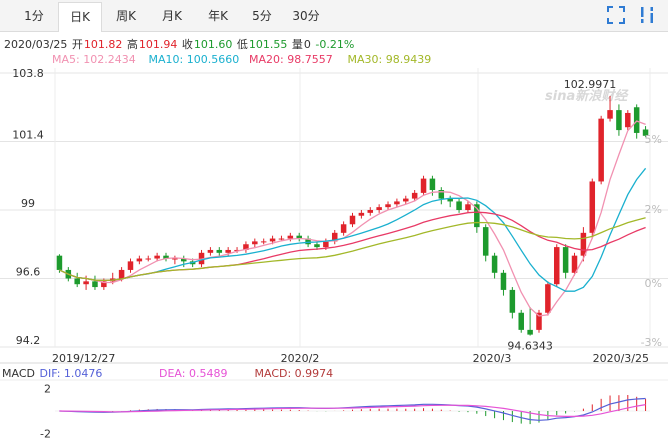 The height and width of the screenshot is (442, 668). I want to click on pct-tick-label: -3%, so click(651, 342).